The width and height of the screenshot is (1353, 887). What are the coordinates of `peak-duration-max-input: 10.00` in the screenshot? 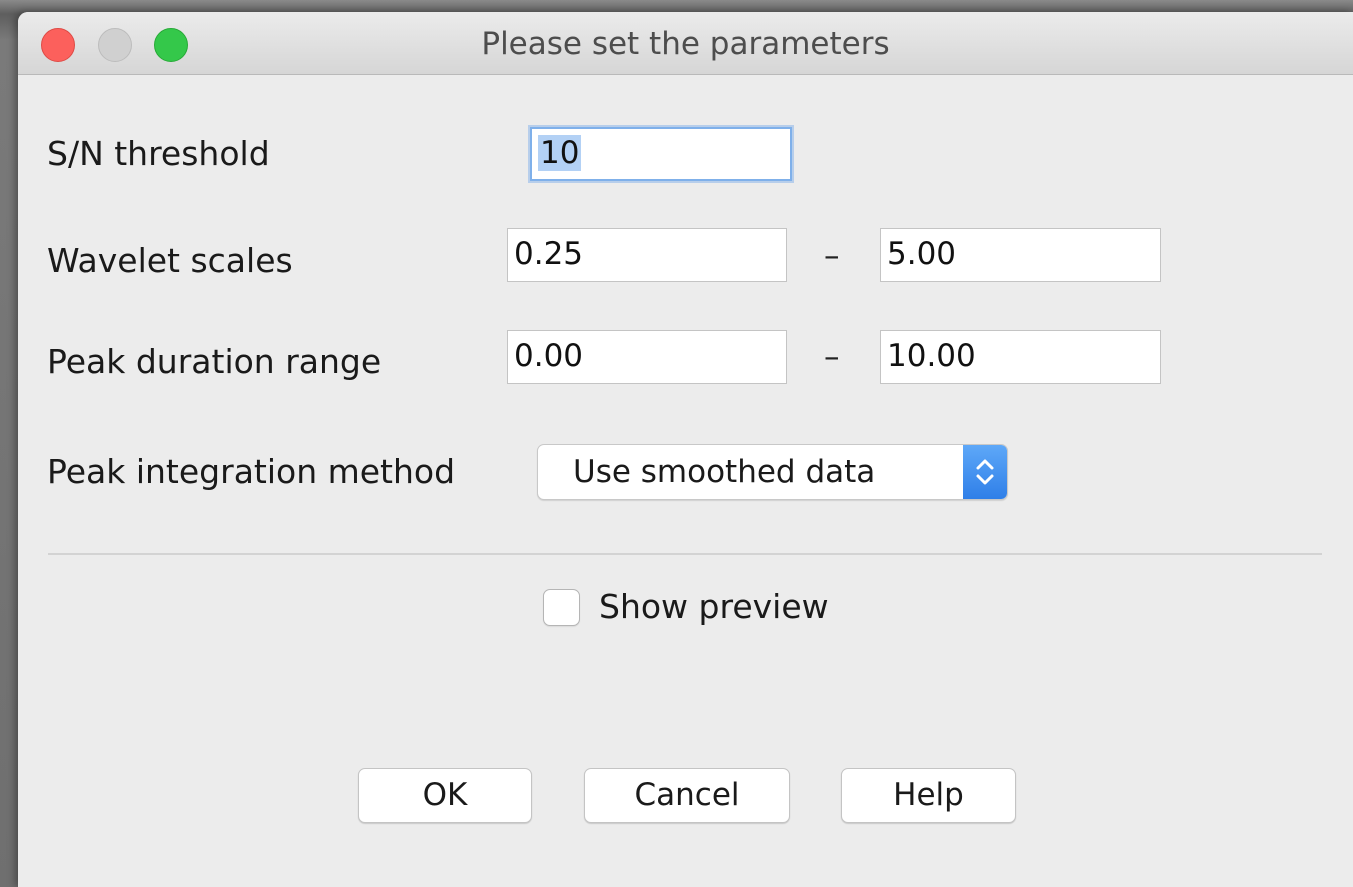 It's located at (1020, 357).